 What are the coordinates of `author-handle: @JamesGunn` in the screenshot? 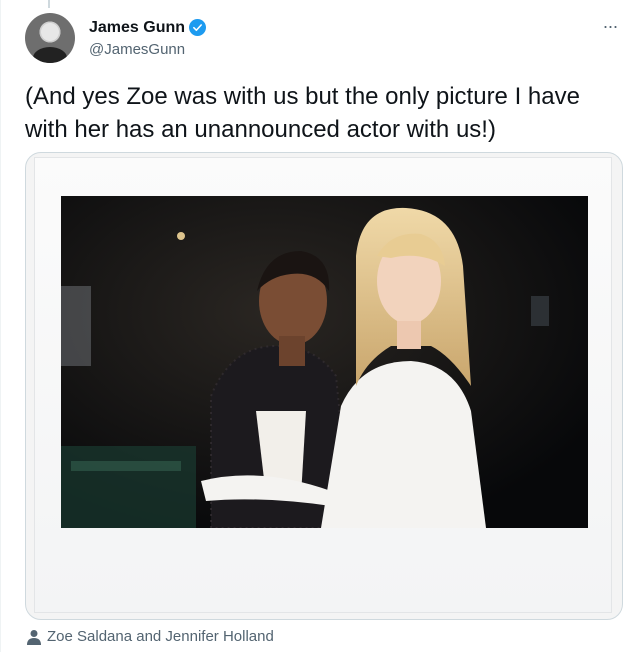 It's located at (147, 49).